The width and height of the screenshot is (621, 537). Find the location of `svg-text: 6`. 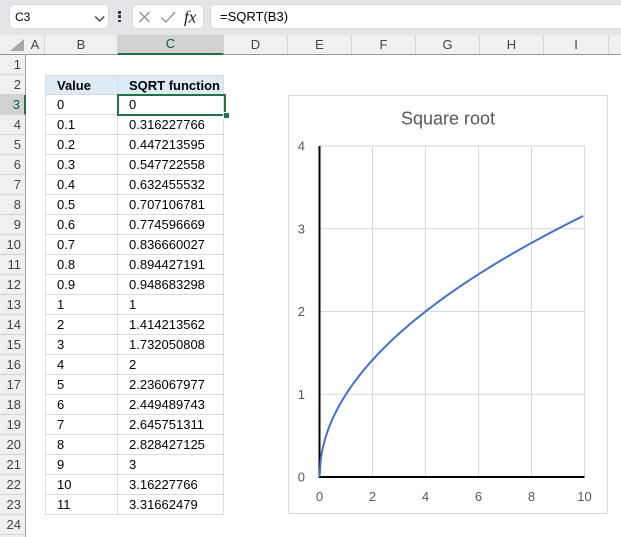

svg-text: 6 is located at coordinates (478, 496).